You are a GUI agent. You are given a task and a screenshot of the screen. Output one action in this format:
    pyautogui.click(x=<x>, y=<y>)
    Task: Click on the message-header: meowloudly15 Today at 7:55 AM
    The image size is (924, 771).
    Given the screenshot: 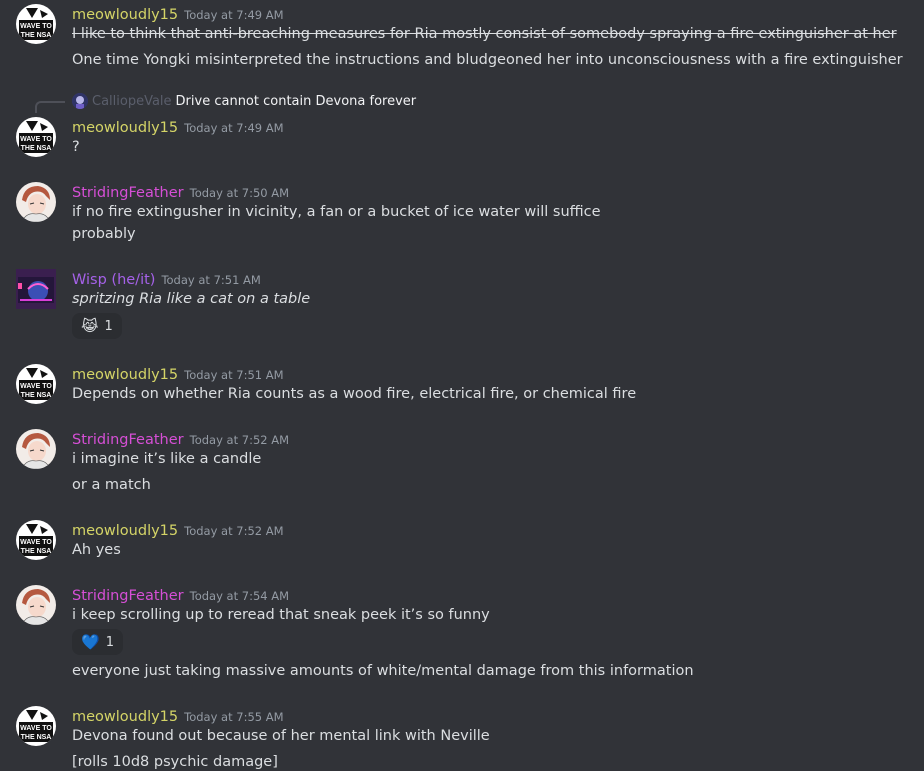 What is the action you would take?
    pyautogui.click(x=178, y=715)
    